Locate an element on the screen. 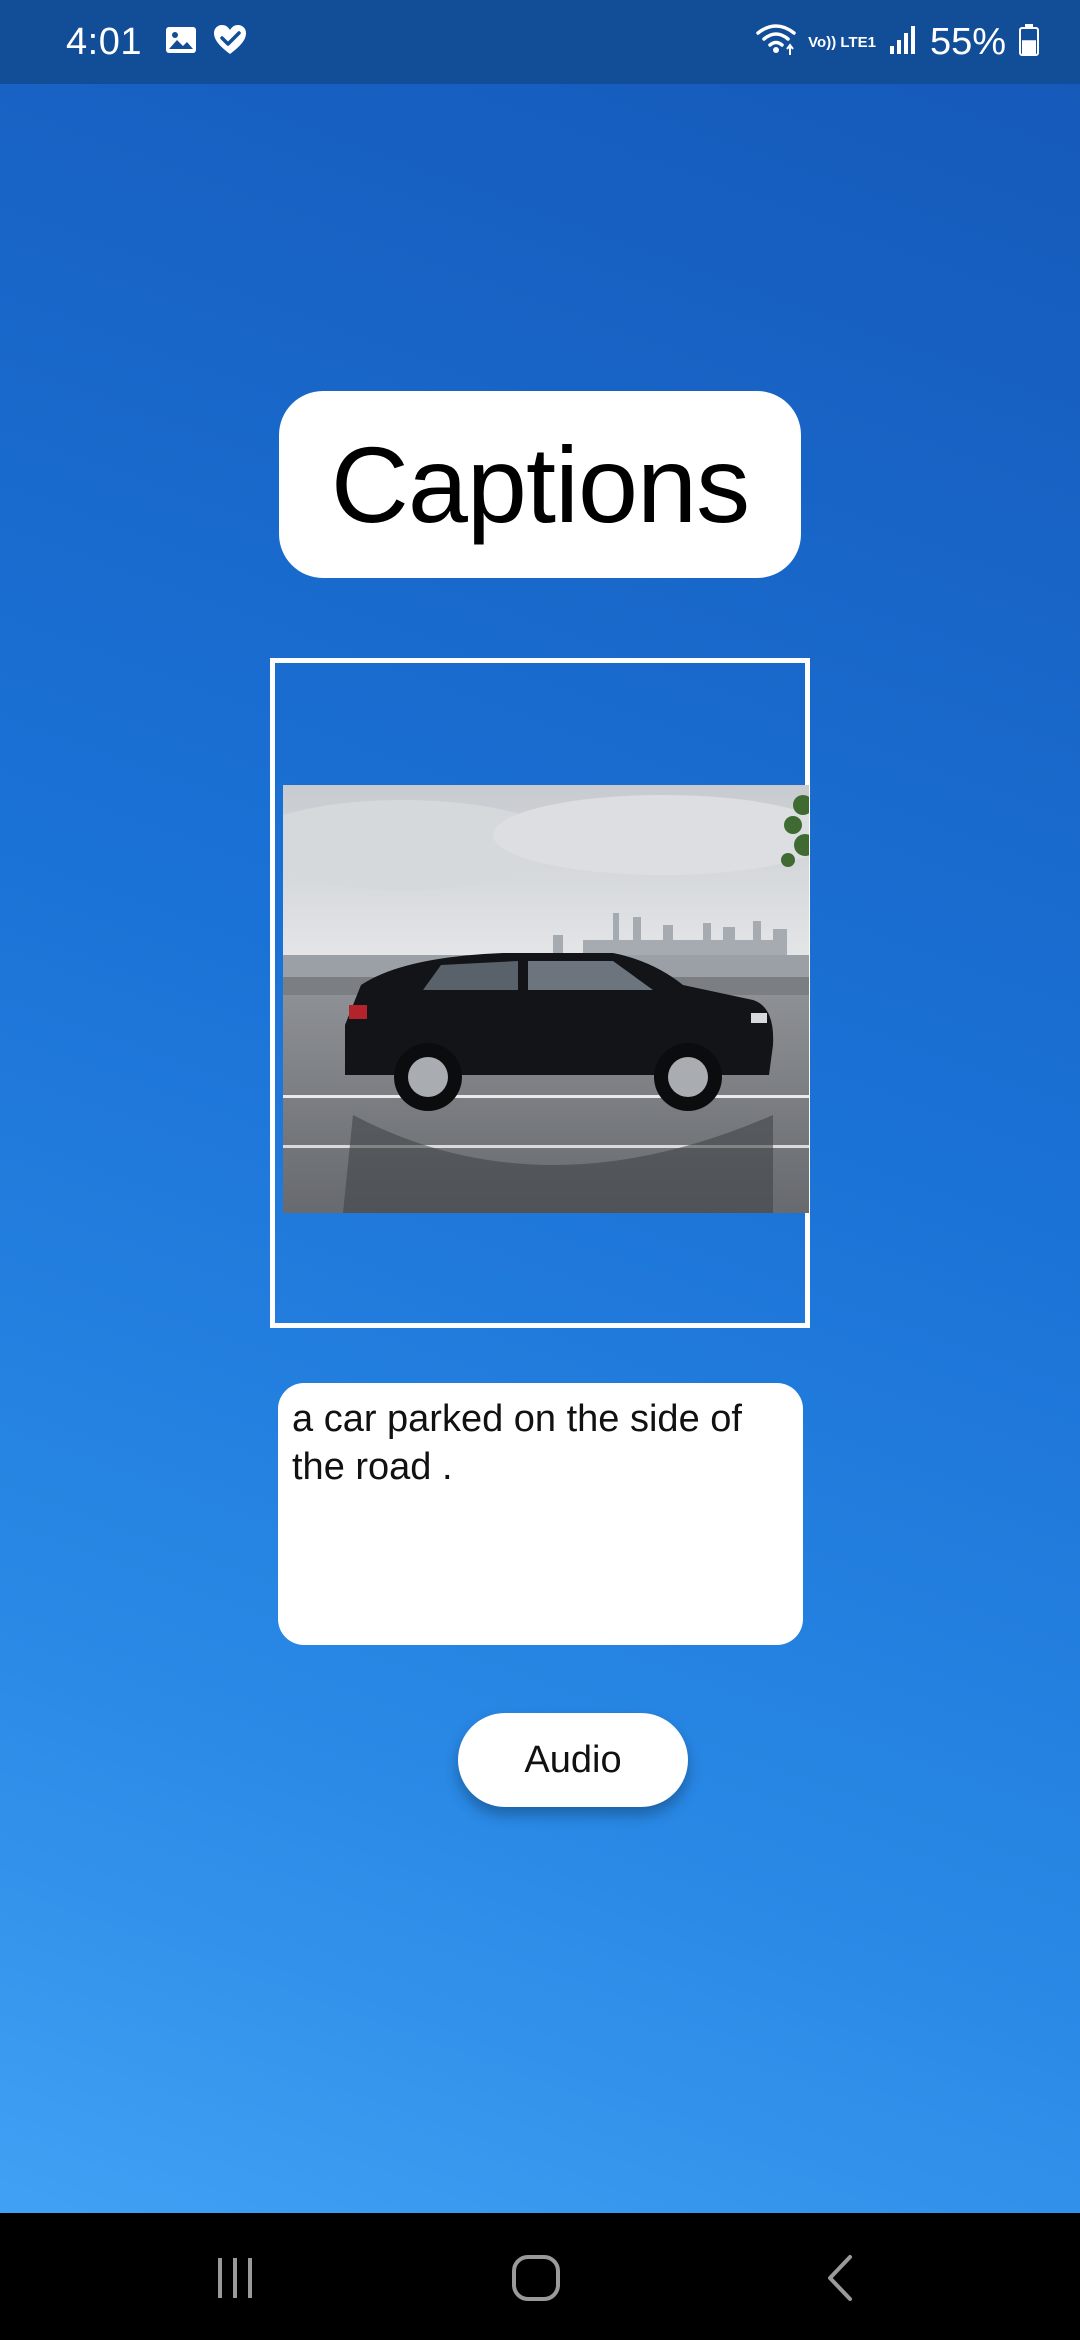 The height and width of the screenshot is (2340, 1080). caption-text: a car parked on the side of the road . is located at coordinates (517, 1443).